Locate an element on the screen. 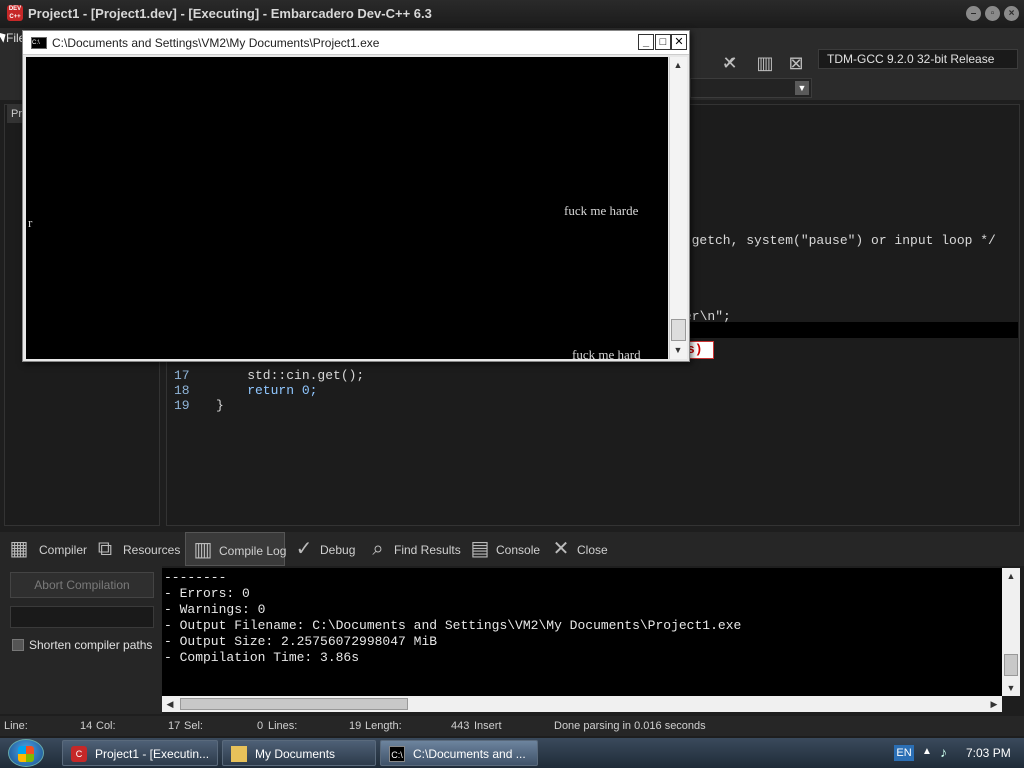 This screenshot has height=768, width=1024. code-line-cout: er\n"; is located at coordinates (707, 316).